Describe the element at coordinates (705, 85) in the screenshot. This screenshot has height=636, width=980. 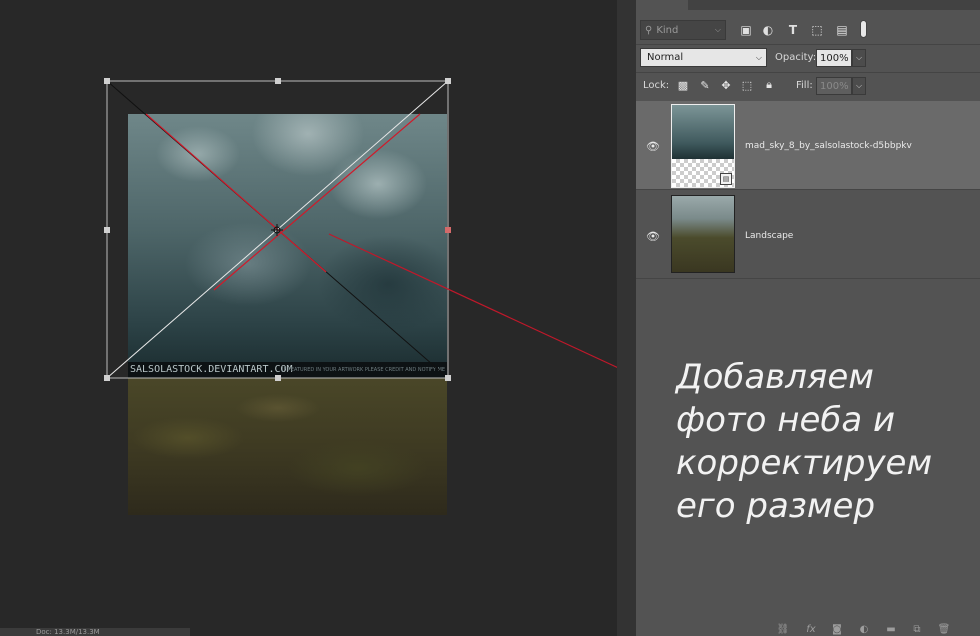
I see `lock-image-pixels-icon: ✎` at that location.